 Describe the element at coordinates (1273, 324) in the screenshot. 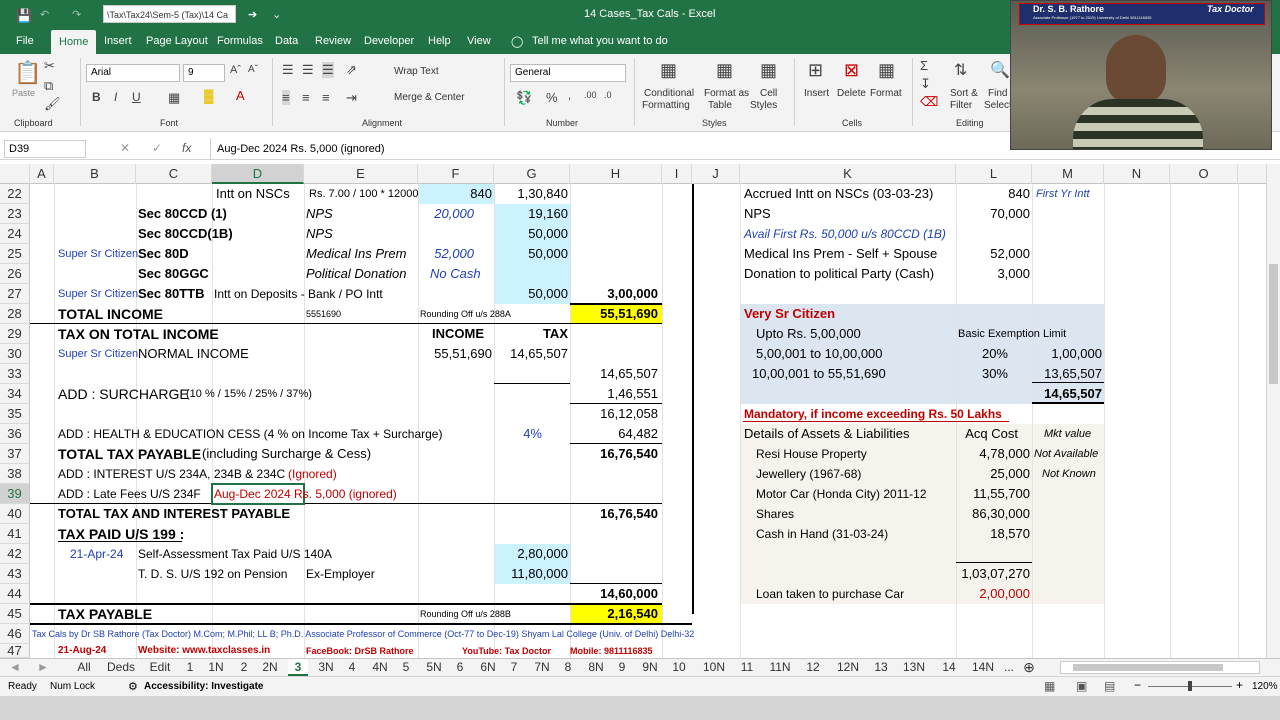

I see `scrollbar-thumb` at that location.